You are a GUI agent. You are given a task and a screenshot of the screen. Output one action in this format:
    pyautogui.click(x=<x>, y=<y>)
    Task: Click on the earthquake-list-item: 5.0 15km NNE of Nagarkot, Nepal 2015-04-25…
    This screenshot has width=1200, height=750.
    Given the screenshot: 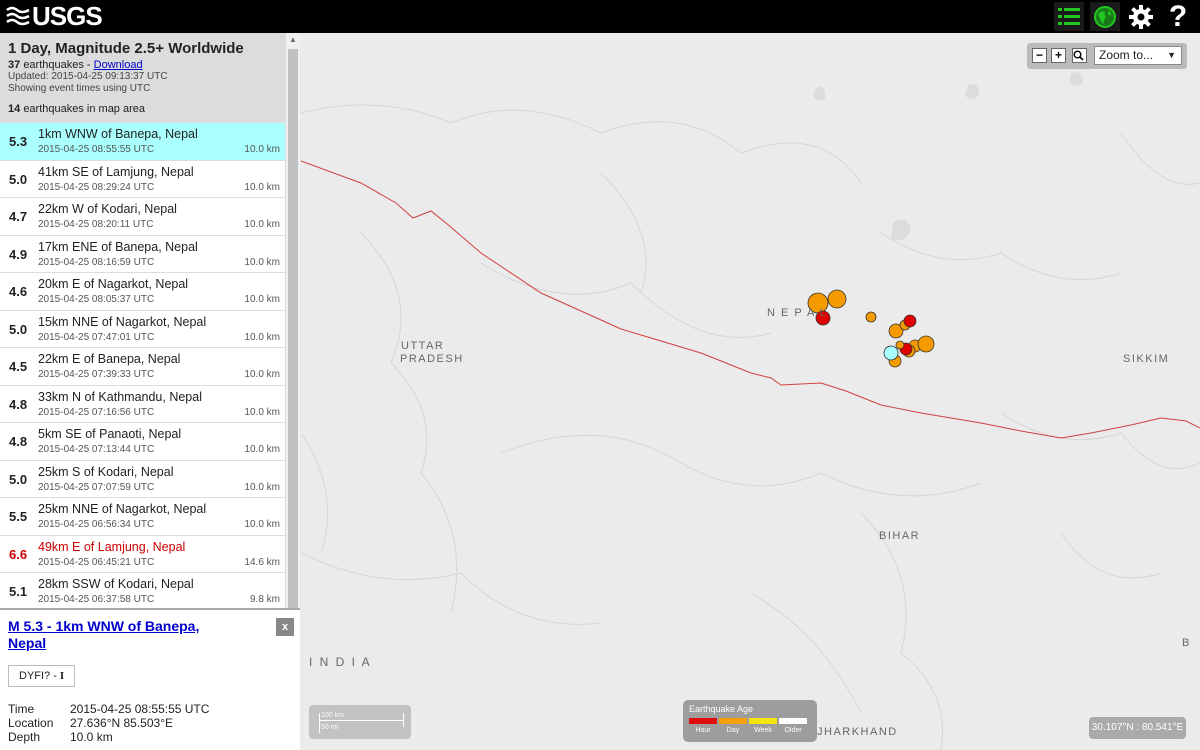 What is the action you would take?
    pyautogui.click(x=142, y=329)
    